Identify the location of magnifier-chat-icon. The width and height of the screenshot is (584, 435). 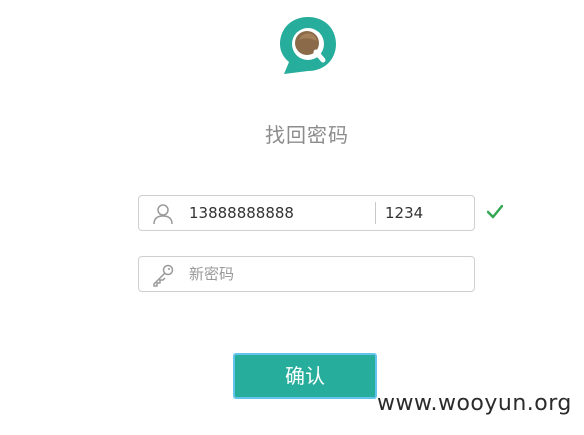
(308, 45).